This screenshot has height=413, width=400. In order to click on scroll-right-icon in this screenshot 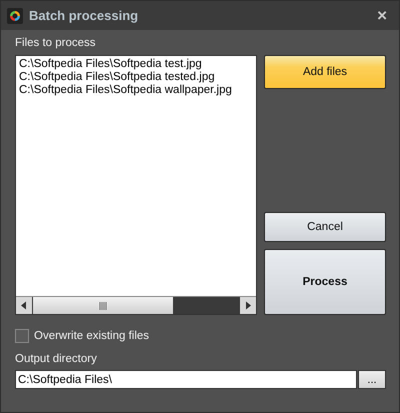, I will do `click(248, 305)`.